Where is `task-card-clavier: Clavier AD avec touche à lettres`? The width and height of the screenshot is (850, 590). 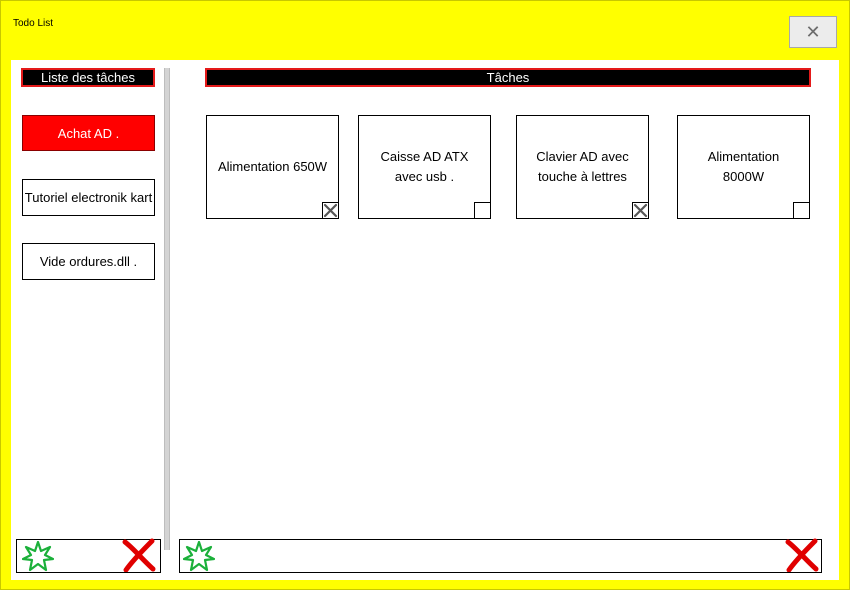
task-card-clavier: Clavier AD avec touche à lettres is located at coordinates (582, 167).